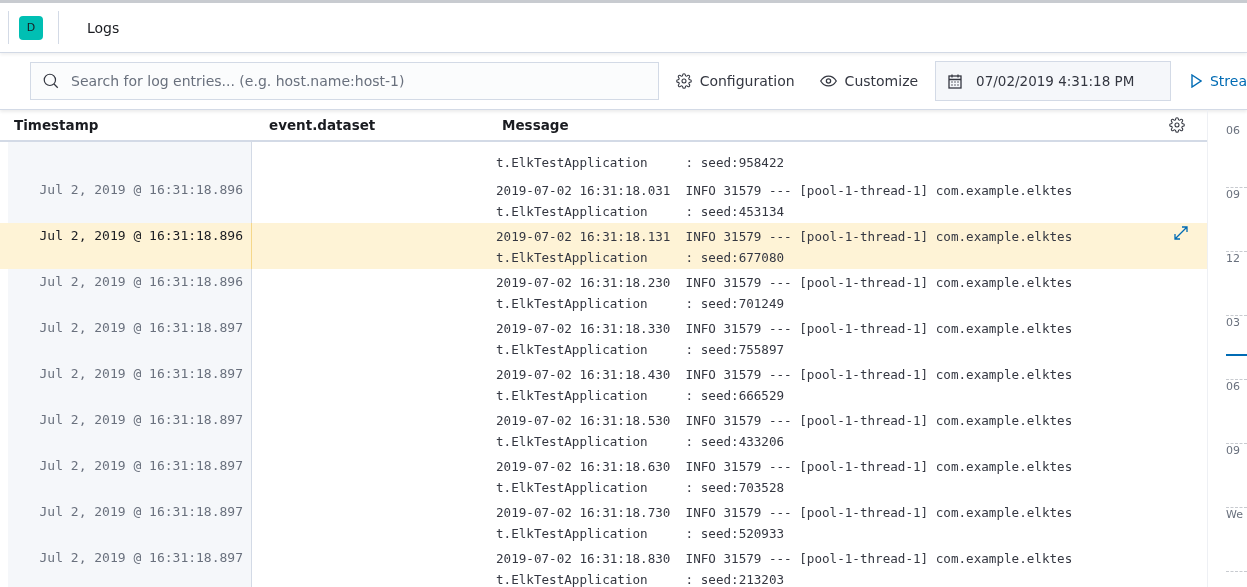 This screenshot has height=587, width=1247. Describe the element at coordinates (784, 431) in the screenshot. I see `log-message: 2019-07-02 16:31:18.530 INFO 31579 --- [pool-1-thread-1] com.example.elktes t.ElkTestApplication : seed:433206` at that location.